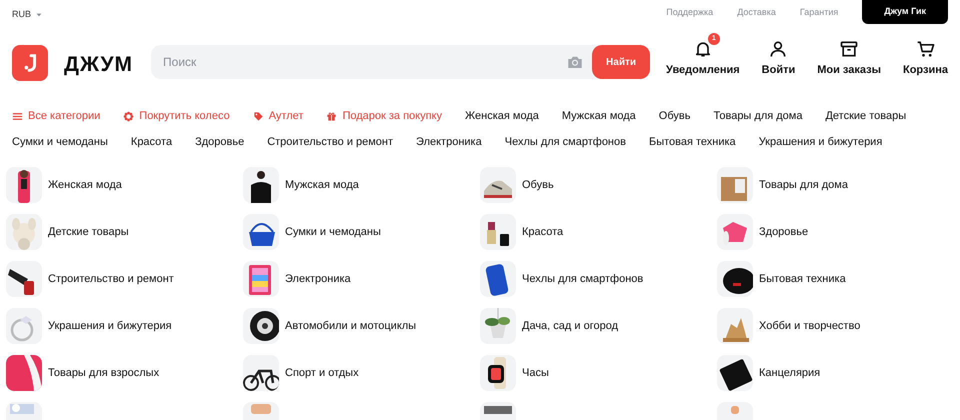 The height and width of the screenshot is (420, 960). I want to click on category-item: Женская мода, so click(124, 185).